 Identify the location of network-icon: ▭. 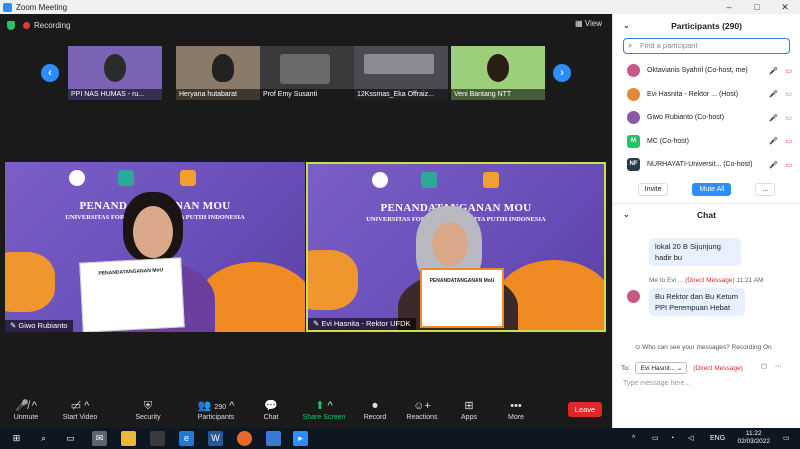
(655, 438).